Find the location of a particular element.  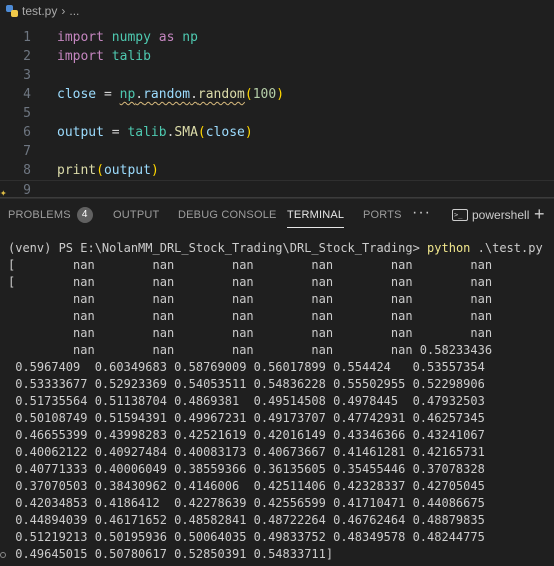

code-line: 1 import numpy as np is located at coordinates (277, 37).